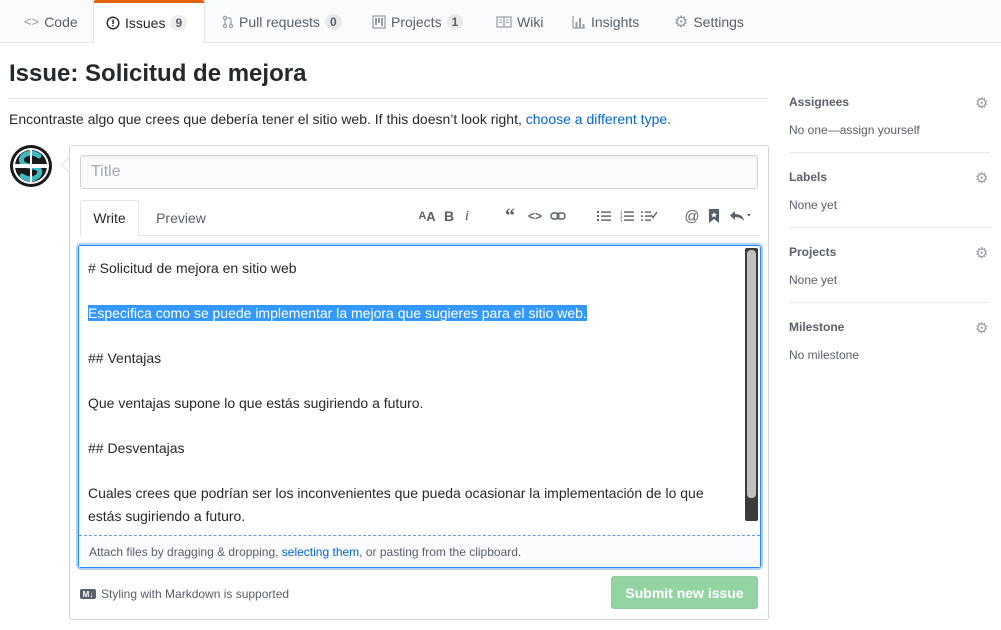 Image resolution: width=1001 pixels, height=630 pixels. What do you see at coordinates (109, 218) in the screenshot?
I see `tab-write: Write` at bounding box center [109, 218].